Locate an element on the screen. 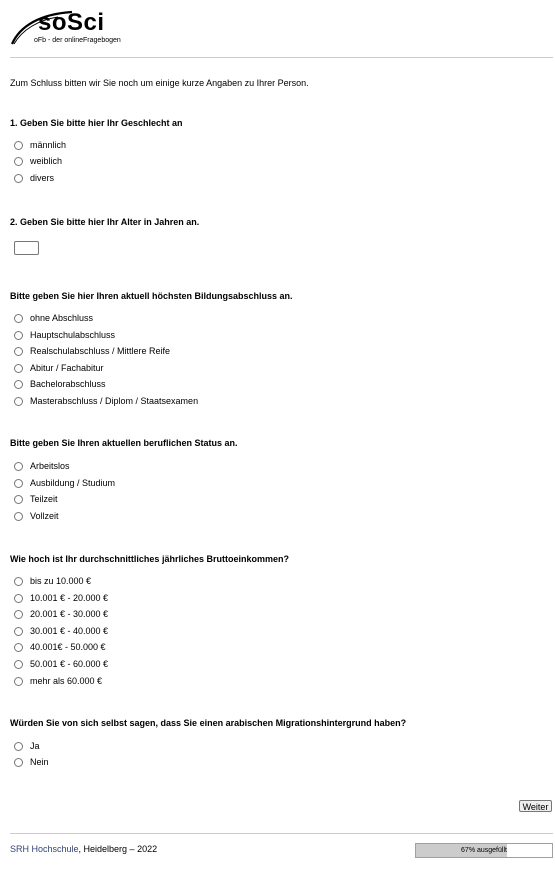 This screenshot has height=869, width=555. option-label: 40.001€ - 50.000 € is located at coordinates (68, 647).